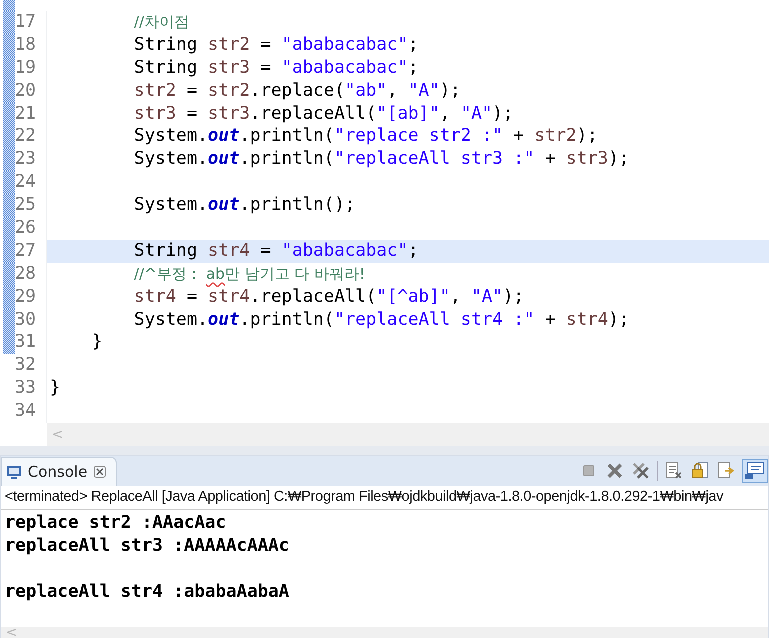 The image size is (769, 638). Describe the element at coordinates (31, 274) in the screenshot. I see `line-number: 28` at that location.